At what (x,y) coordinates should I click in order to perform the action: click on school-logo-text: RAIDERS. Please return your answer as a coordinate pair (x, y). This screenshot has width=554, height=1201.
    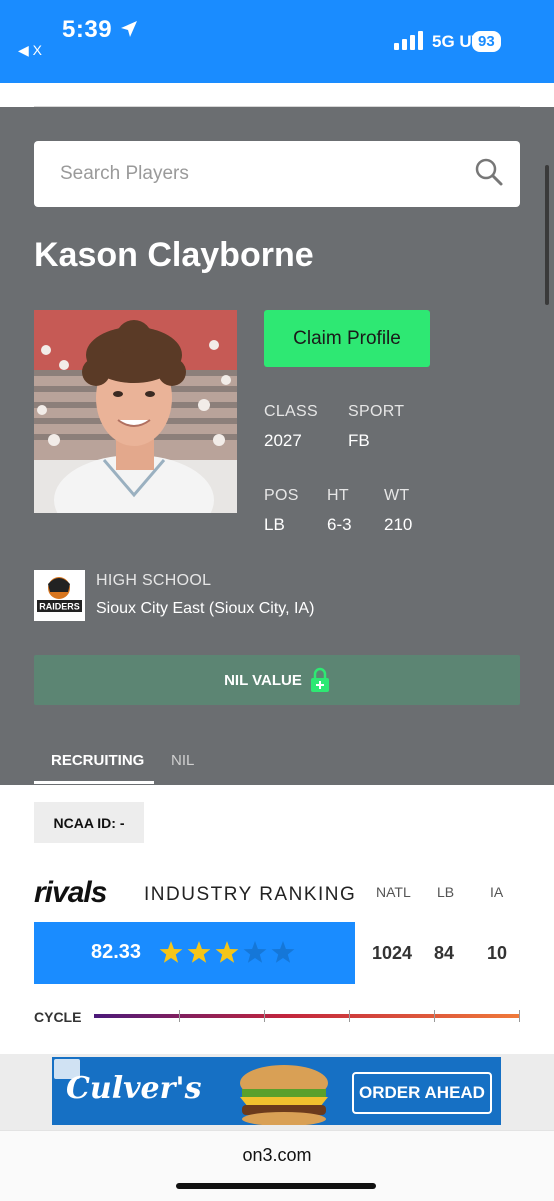
    Looking at the image, I should click on (59, 607).